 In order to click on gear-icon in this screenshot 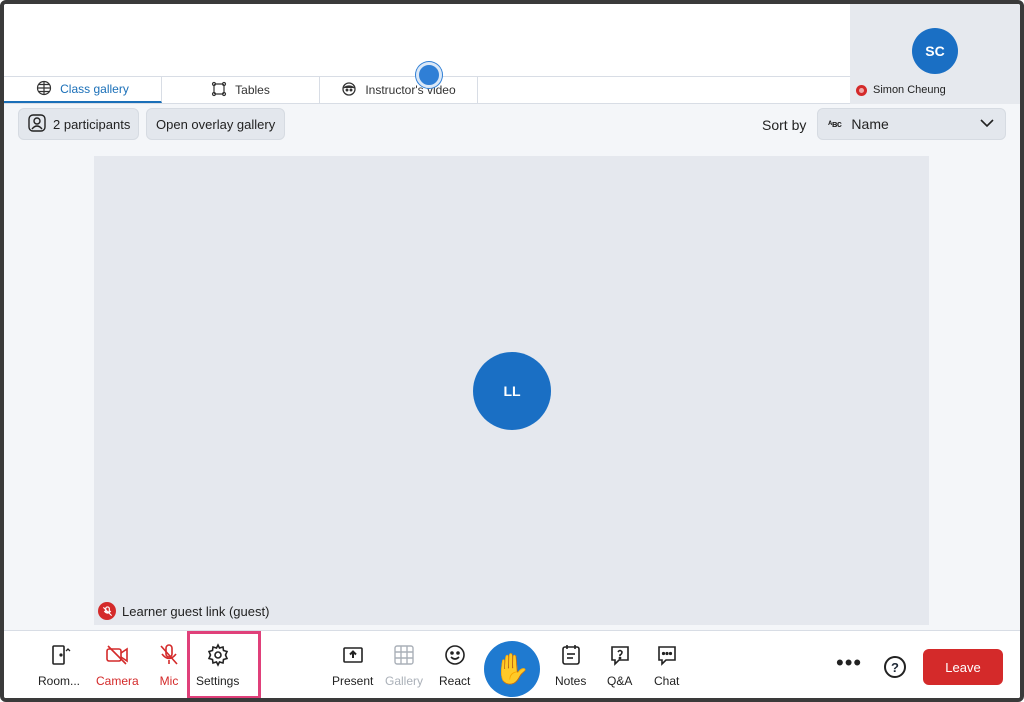, I will do `click(218, 656)`.